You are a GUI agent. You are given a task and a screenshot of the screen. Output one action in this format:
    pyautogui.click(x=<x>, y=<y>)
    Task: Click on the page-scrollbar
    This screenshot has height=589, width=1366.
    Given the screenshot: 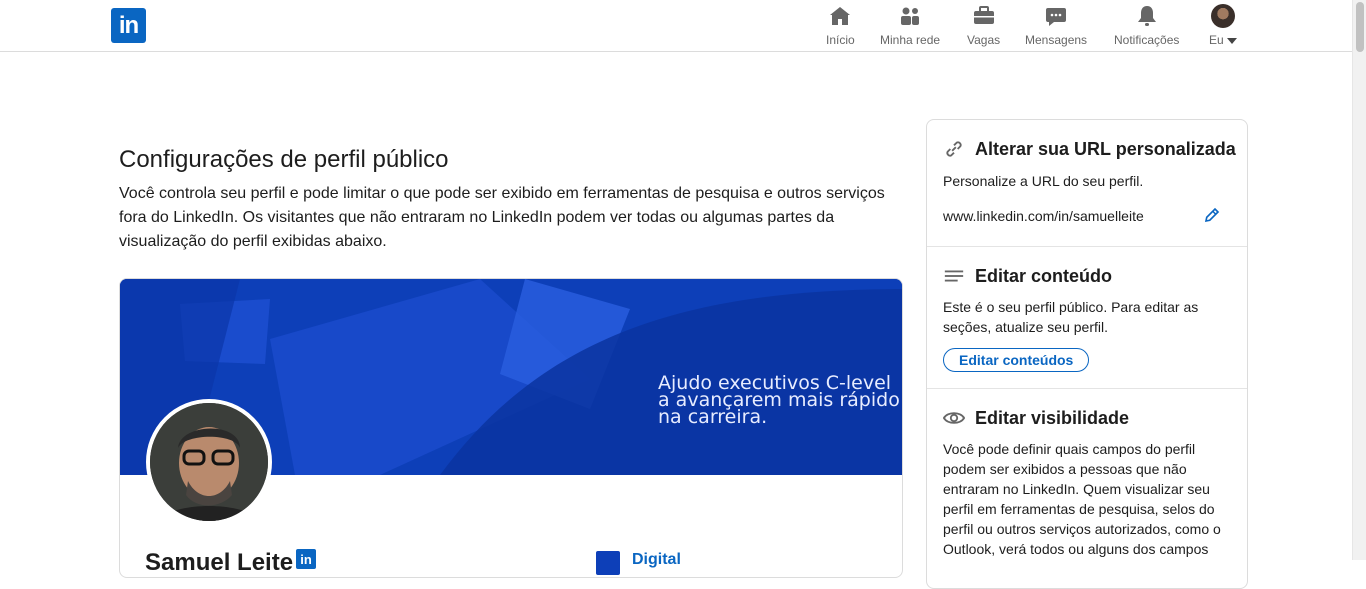 What is the action you would take?
    pyautogui.click(x=1359, y=280)
    